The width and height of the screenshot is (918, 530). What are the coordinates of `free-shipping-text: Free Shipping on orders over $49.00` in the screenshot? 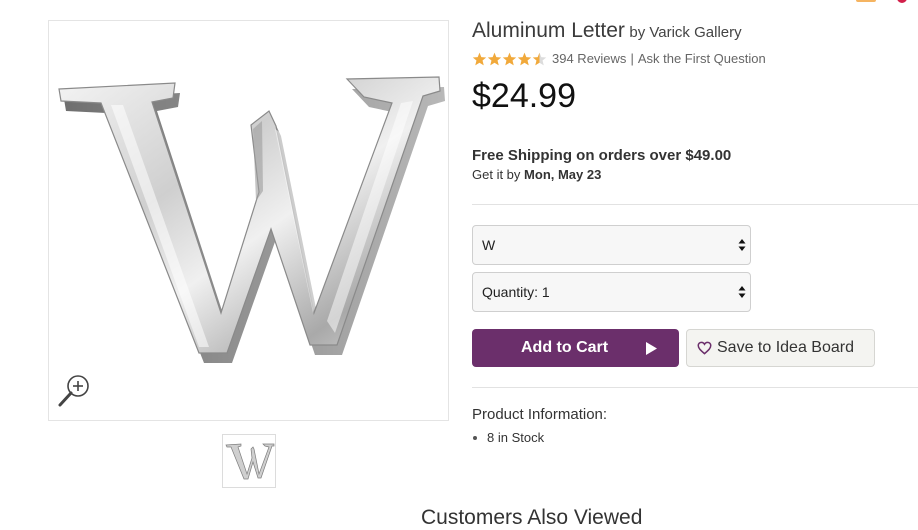 It's located at (602, 155).